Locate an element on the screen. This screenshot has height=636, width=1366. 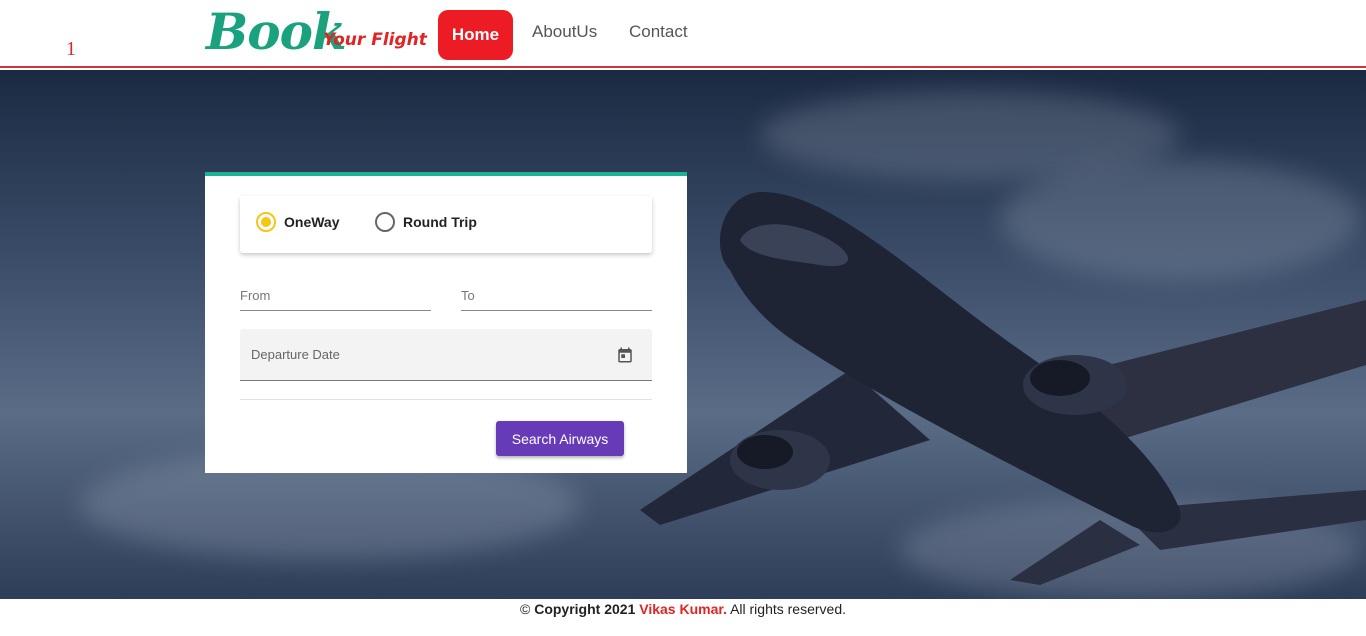
nav-aboutus-link: AboutUs is located at coordinates (564, 32).